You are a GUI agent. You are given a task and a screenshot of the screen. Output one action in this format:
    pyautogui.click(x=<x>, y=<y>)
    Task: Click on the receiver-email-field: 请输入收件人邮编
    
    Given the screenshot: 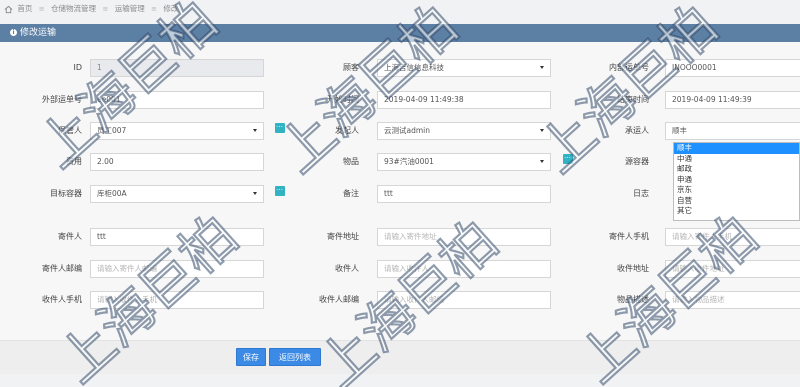 What is the action you would take?
    pyautogui.click(x=464, y=300)
    